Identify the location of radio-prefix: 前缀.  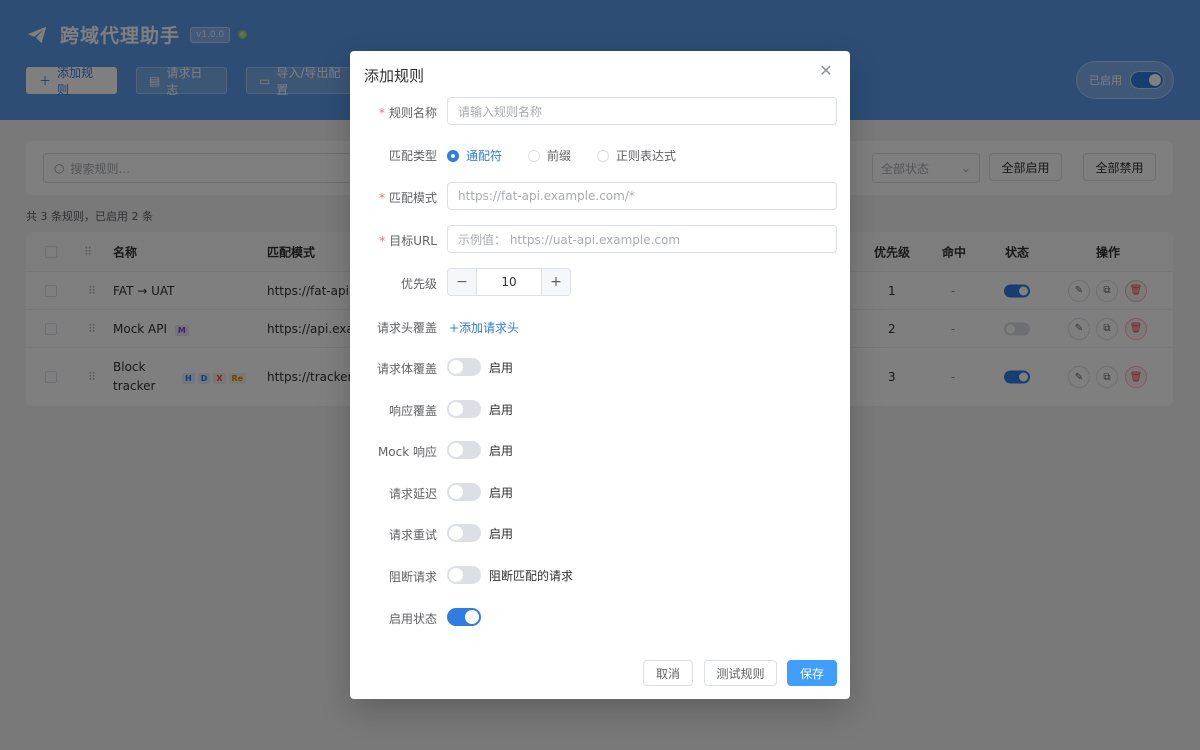
(549, 155).